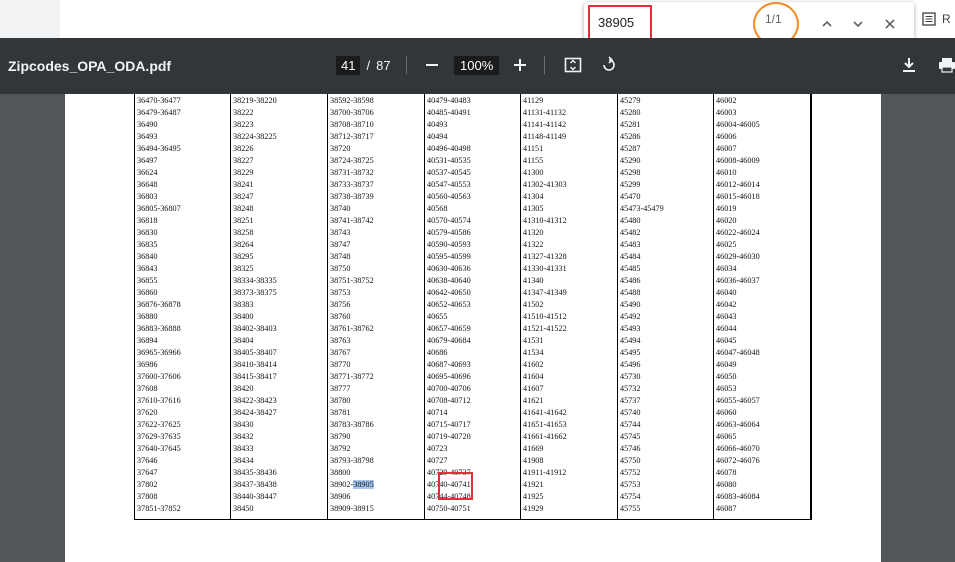  I want to click on table-cell: 41155, so click(533, 160).